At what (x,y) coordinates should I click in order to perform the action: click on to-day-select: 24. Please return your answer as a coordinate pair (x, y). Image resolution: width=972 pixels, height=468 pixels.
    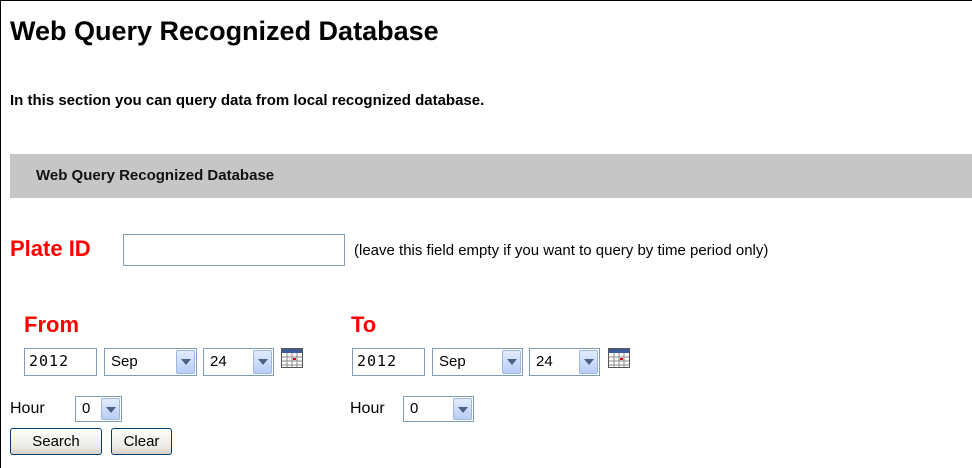
    Looking at the image, I should click on (564, 362).